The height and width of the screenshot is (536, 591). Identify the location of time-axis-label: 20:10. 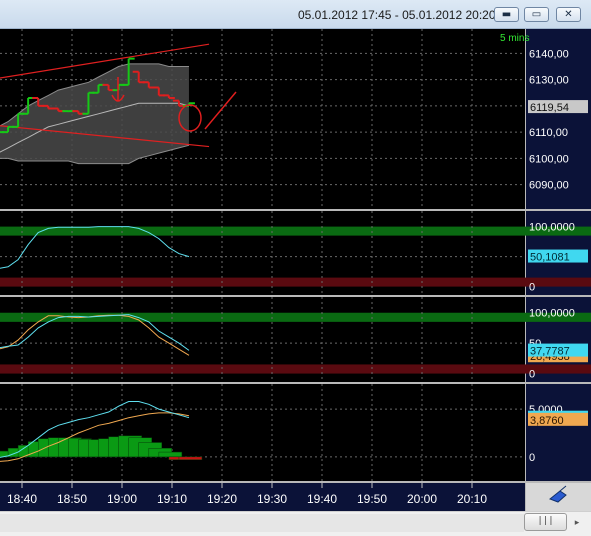
(472, 499).